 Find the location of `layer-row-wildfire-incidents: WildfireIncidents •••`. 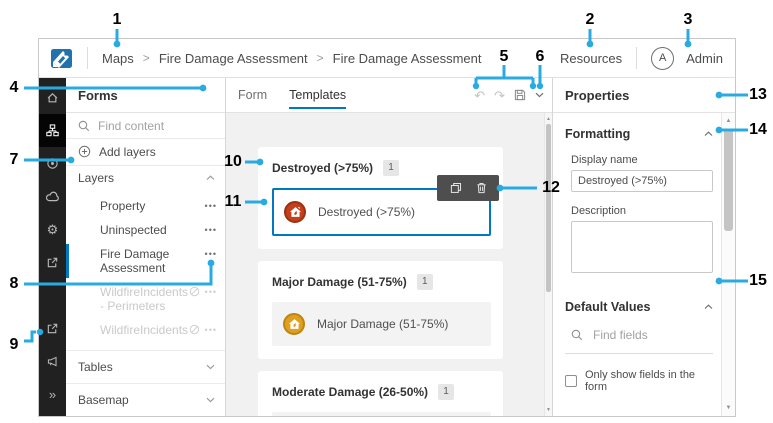

layer-row-wildfire-incidents: WildfireIncidents ••• is located at coordinates (145, 330).